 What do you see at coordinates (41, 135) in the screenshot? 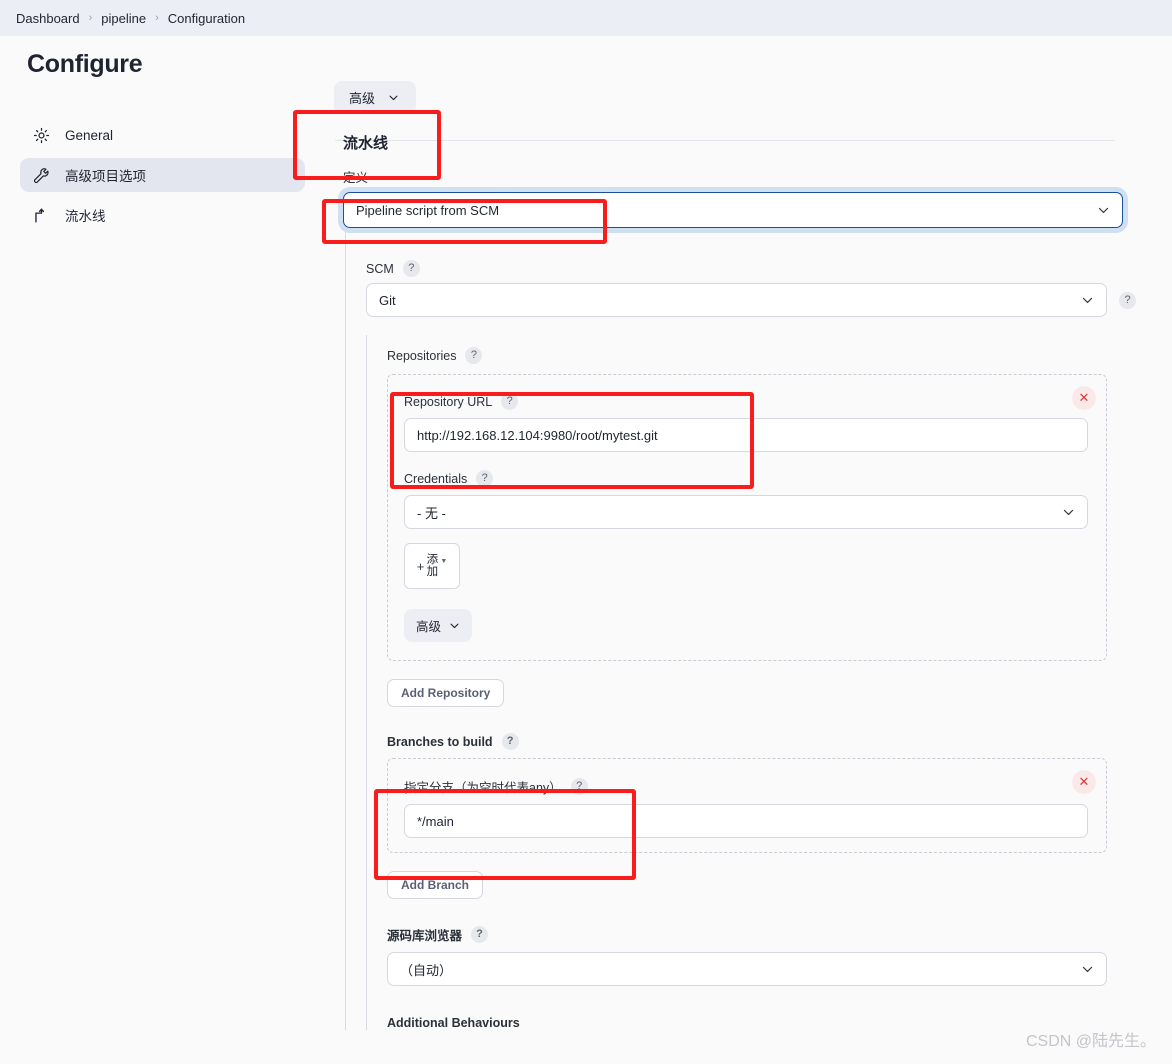
I see `gear-icon` at bounding box center [41, 135].